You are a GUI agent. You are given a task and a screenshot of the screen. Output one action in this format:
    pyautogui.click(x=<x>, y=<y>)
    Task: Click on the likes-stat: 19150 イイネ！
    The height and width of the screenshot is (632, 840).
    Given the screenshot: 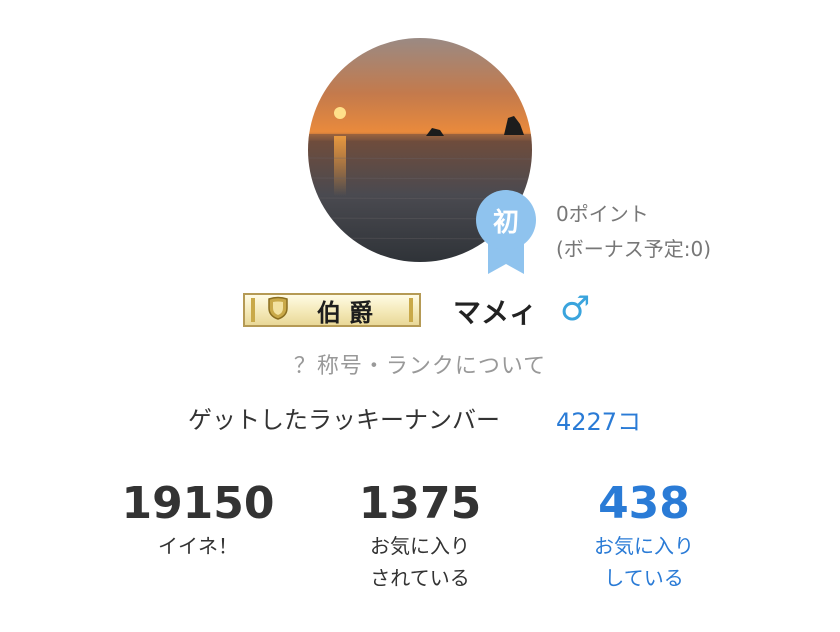 What is the action you would take?
    pyautogui.click(x=198, y=520)
    